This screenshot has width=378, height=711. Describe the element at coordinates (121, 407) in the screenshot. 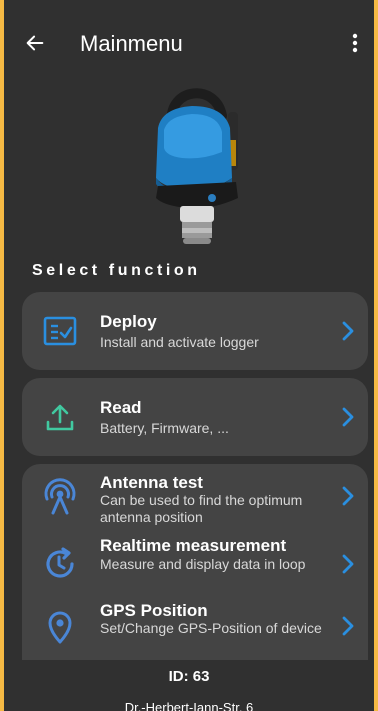

I see `function-title: Read` at that location.